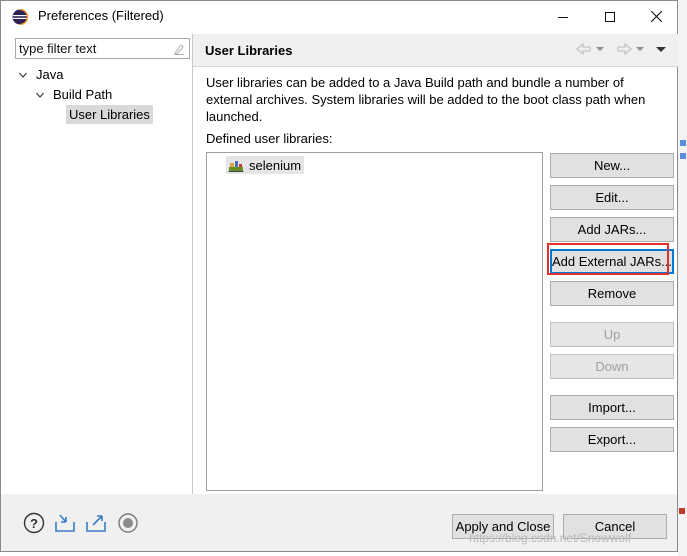 Image resolution: width=687 pixels, height=556 pixels. I want to click on tree-item-label: Build Path, so click(83, 94).